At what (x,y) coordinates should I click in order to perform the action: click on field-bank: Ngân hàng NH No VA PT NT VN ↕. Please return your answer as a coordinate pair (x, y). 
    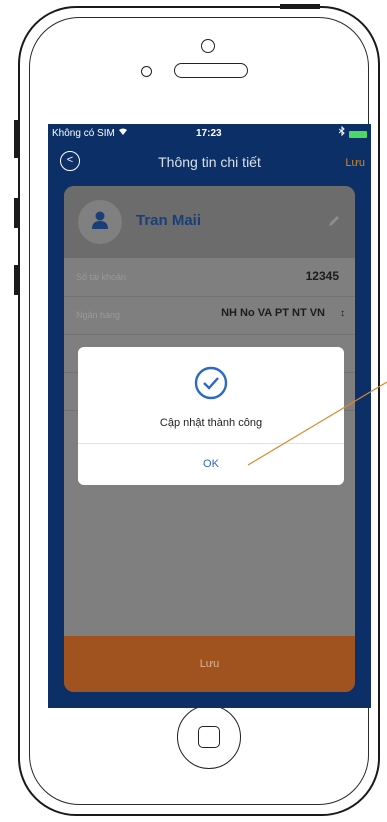
    Looking at the image, I should click on (209, 315).